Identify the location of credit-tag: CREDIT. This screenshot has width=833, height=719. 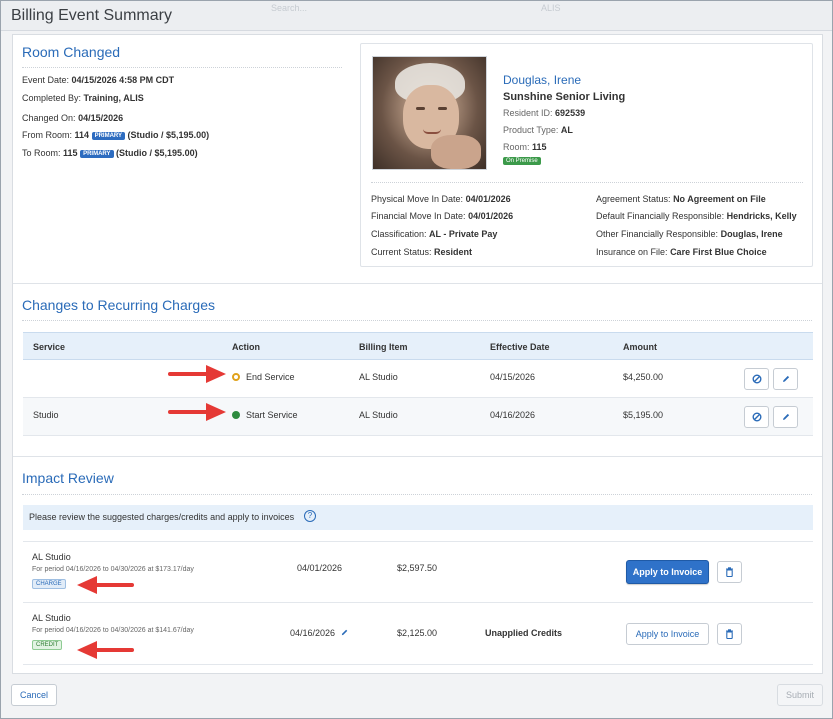
(47, 645).